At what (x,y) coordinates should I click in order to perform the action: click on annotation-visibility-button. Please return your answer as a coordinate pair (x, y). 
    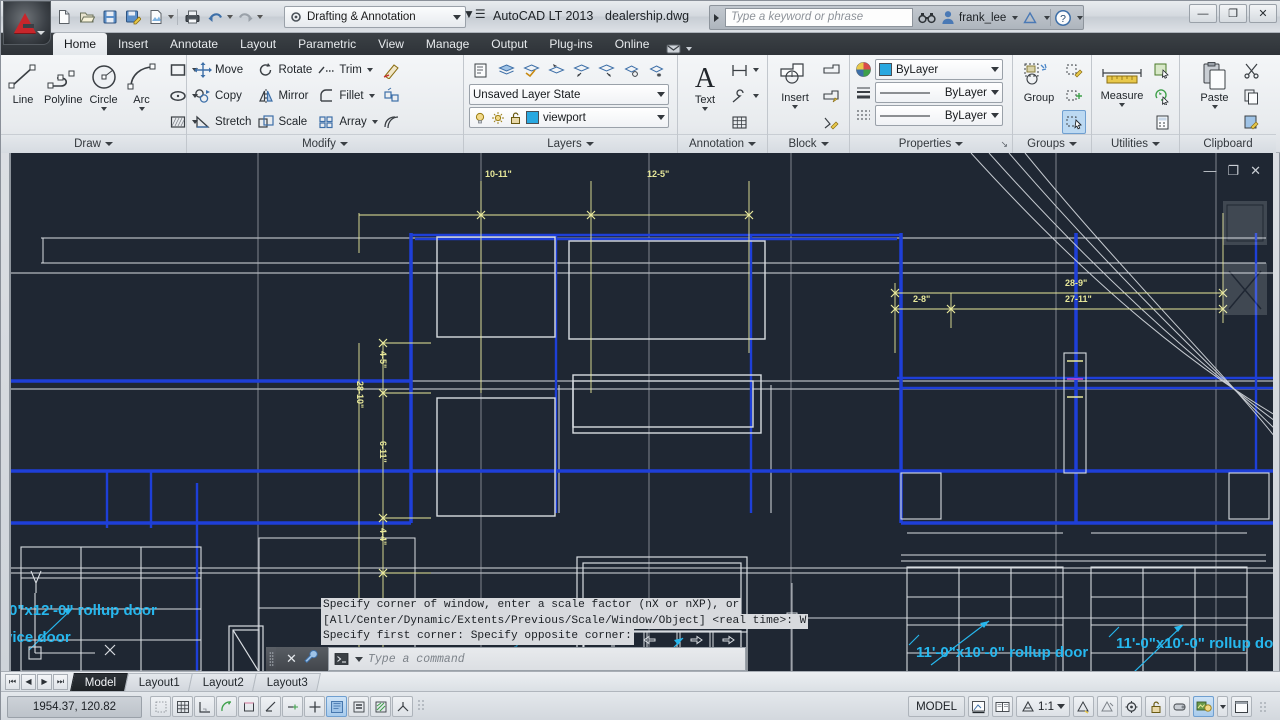
    Looking at the image, I should click on (1083, 706).